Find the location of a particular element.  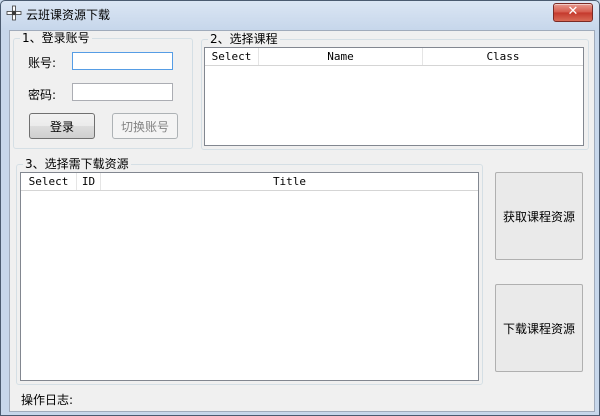

courses-group-title: 2、选择课程 is located at coordinates (244, 39).